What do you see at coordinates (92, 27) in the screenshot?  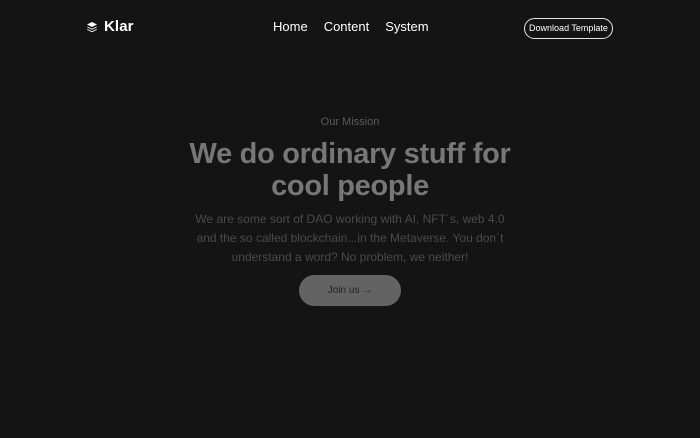 I see `stack-layers-icon` at bounding box center [92, 27].